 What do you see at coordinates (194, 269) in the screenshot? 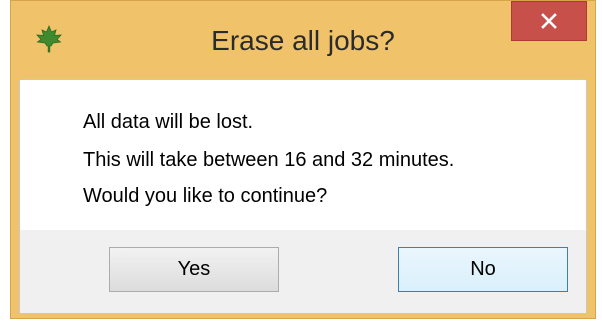
I see `yes-button: Yes` at bounding box center [194, 269].